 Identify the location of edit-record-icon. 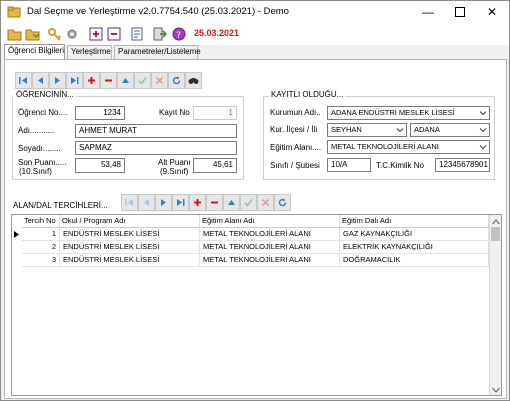
(125, 80).